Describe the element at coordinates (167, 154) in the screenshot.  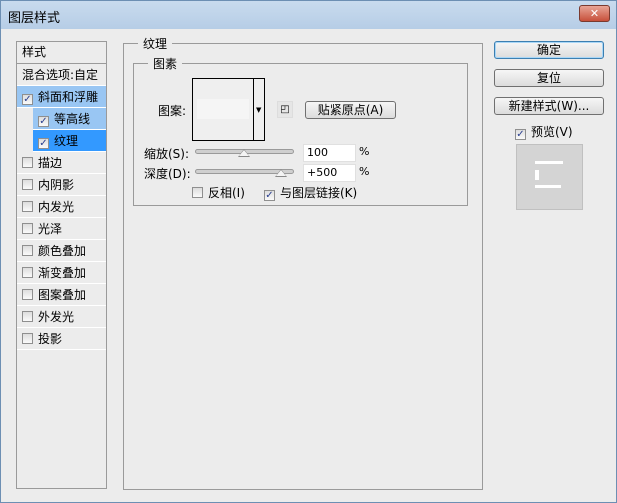
I see `scale-label: 缩放(S):` at that location.